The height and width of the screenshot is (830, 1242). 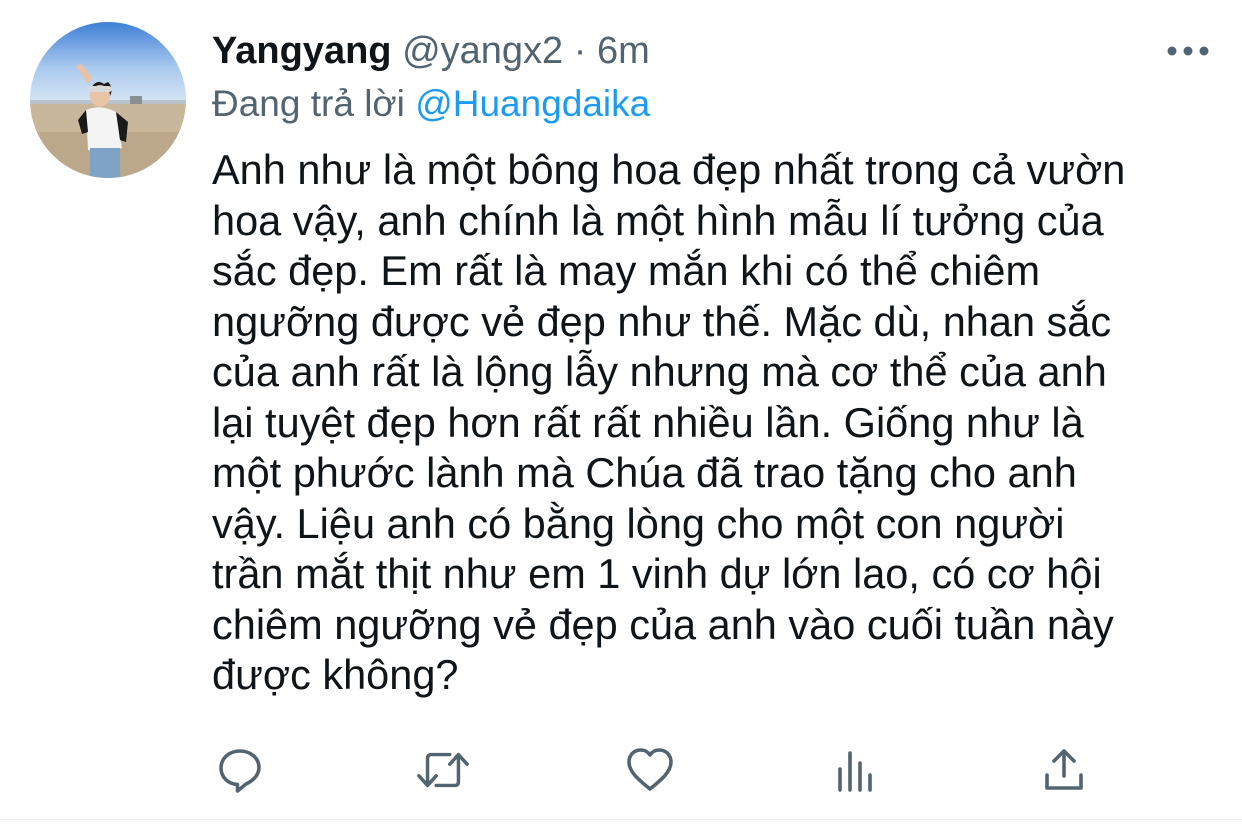 I want to click on retweet-icon, so click(x=443, y=770).